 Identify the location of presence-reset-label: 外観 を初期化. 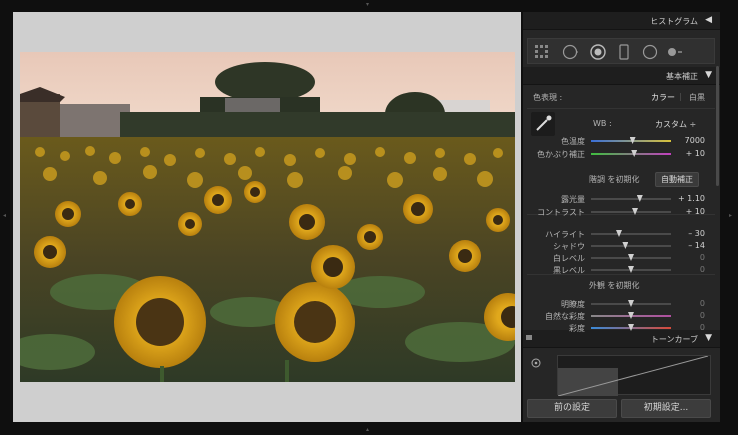
(614, 285).